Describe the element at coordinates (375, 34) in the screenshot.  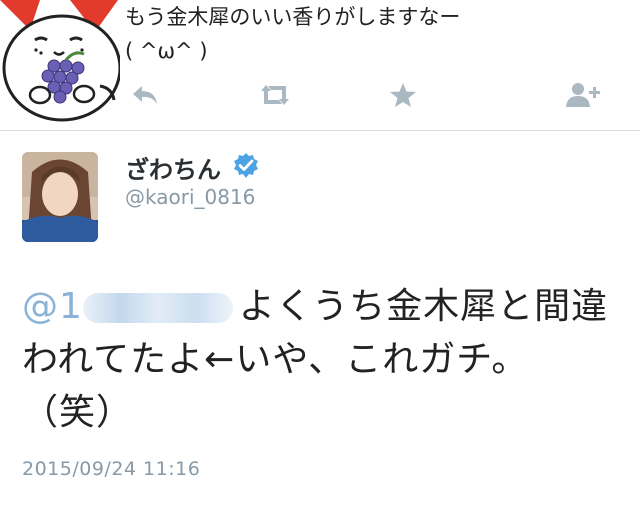
I see `previous-tweet-text: もう金木犀のいい香りがしますなー ( ^ω^ )` at that location.